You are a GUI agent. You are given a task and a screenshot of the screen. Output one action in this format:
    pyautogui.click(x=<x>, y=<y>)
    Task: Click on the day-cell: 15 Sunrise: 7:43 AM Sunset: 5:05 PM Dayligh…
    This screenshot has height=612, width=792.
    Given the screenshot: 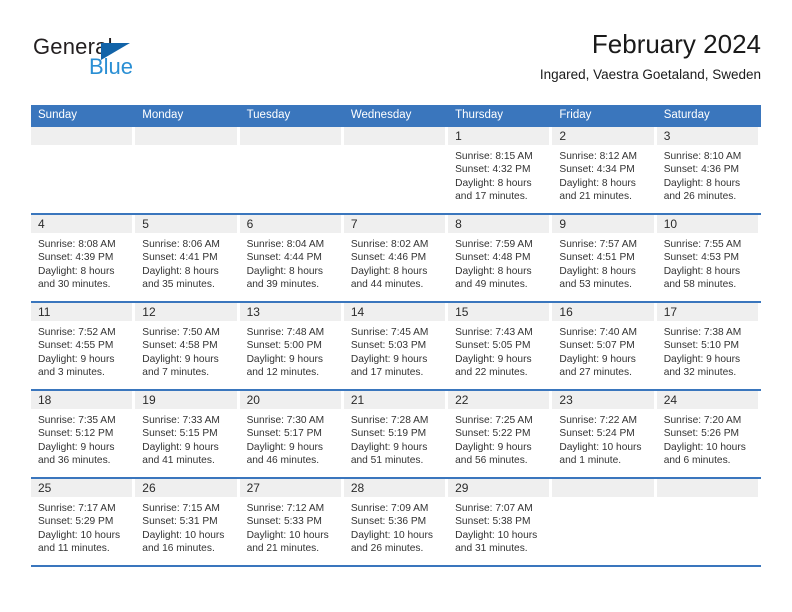 What is the action you would take?
    pyautogui.click(x=500, y=346)
    